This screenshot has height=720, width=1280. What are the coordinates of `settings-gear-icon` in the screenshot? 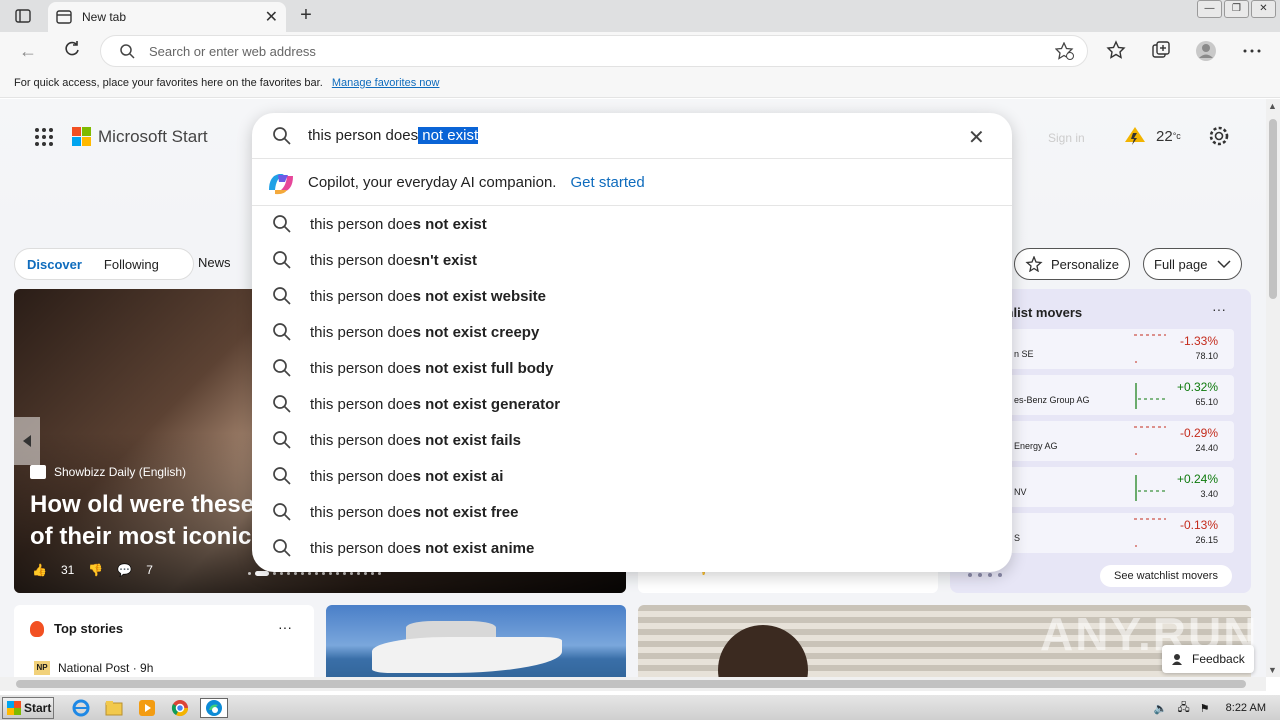 It's located at (1219, 136).